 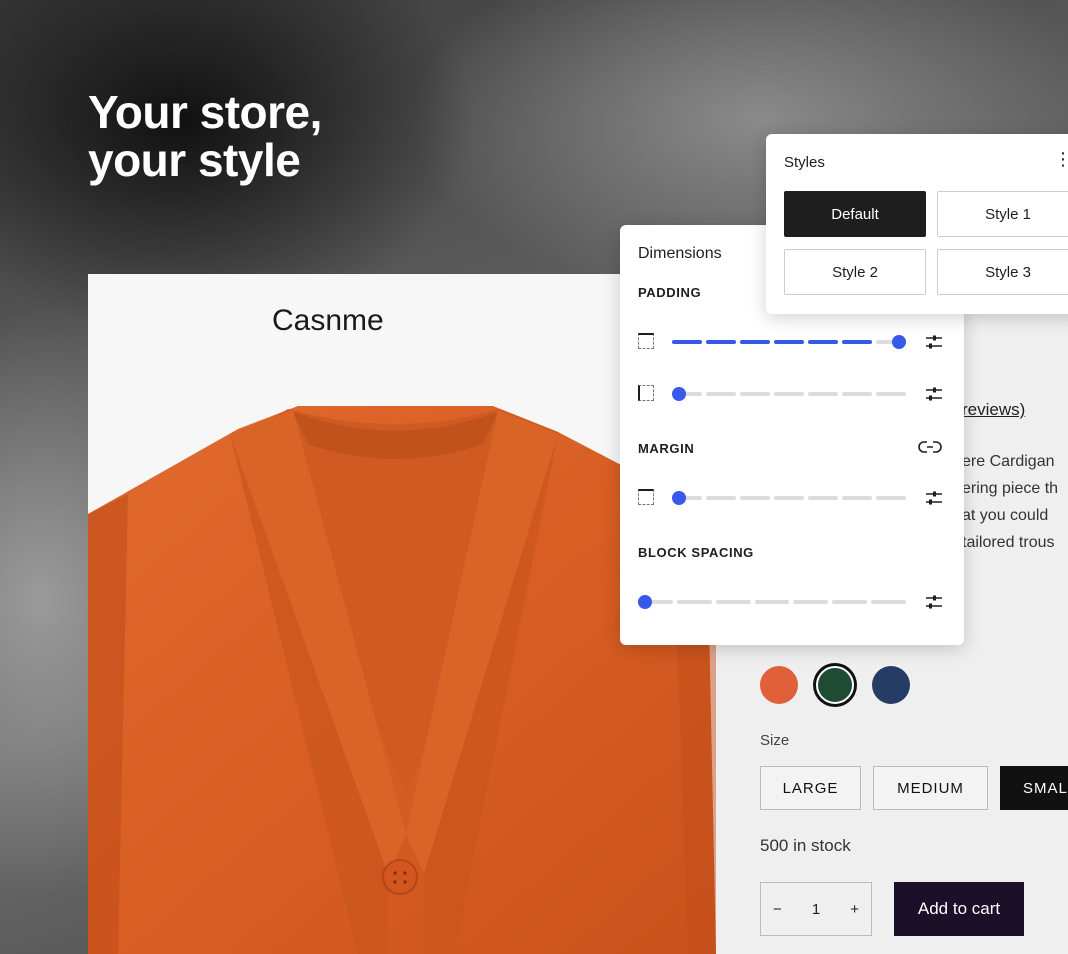 What do you see at coordinates (934, 602) in the screenshot?
I see `block-spacing-settings-icon` at bounding box center [934, 602].